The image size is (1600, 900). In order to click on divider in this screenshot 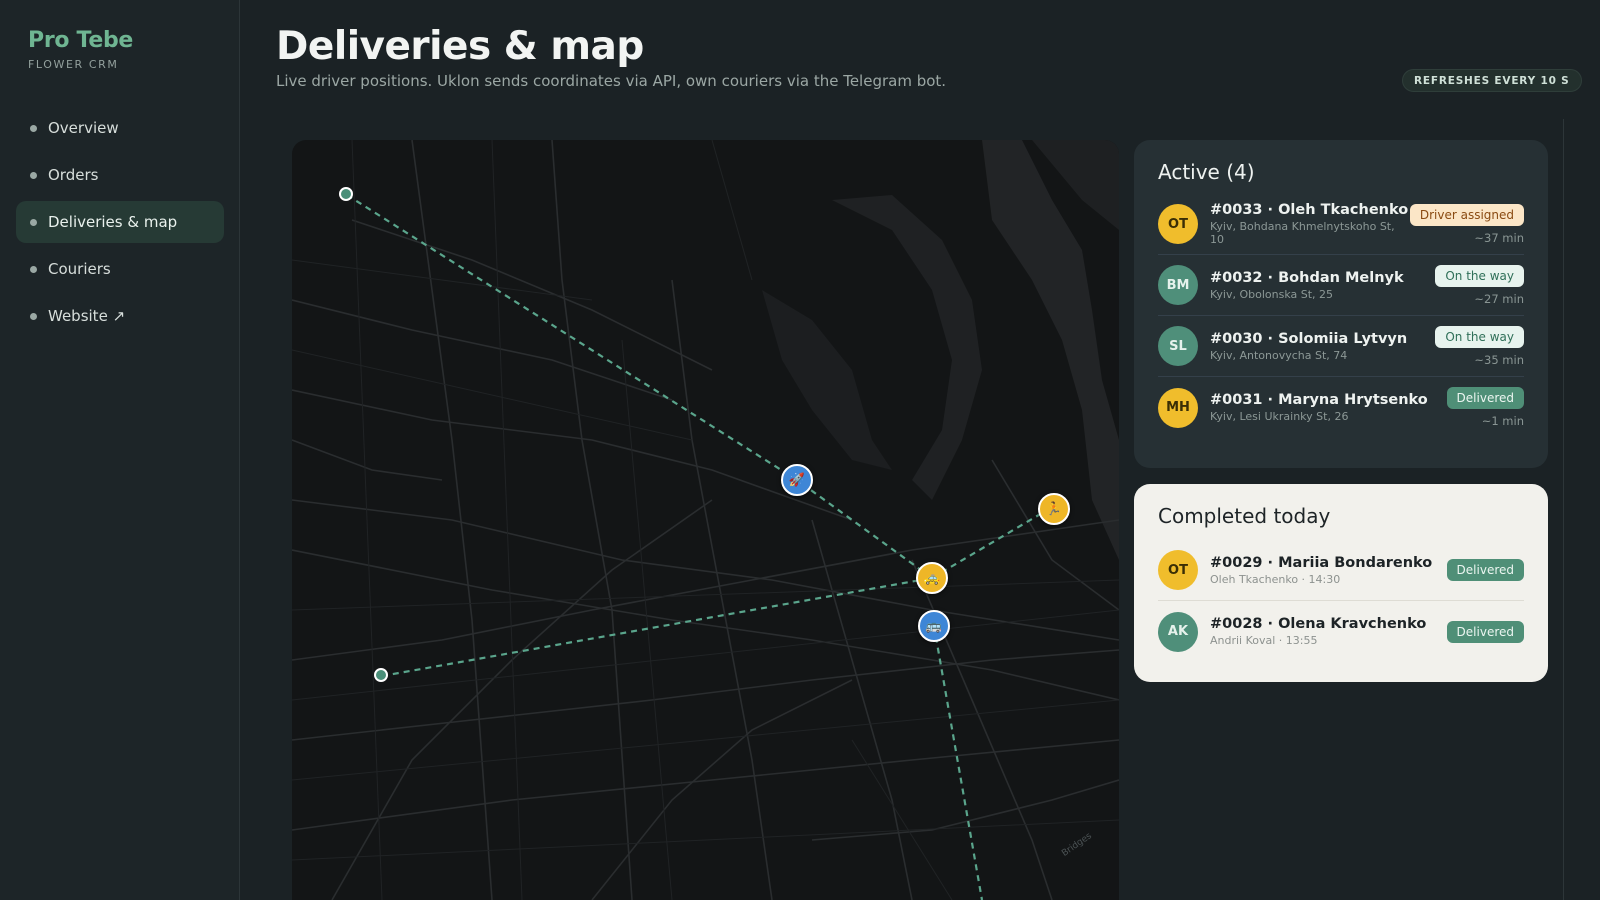, I will do `click(1563, 509)`.